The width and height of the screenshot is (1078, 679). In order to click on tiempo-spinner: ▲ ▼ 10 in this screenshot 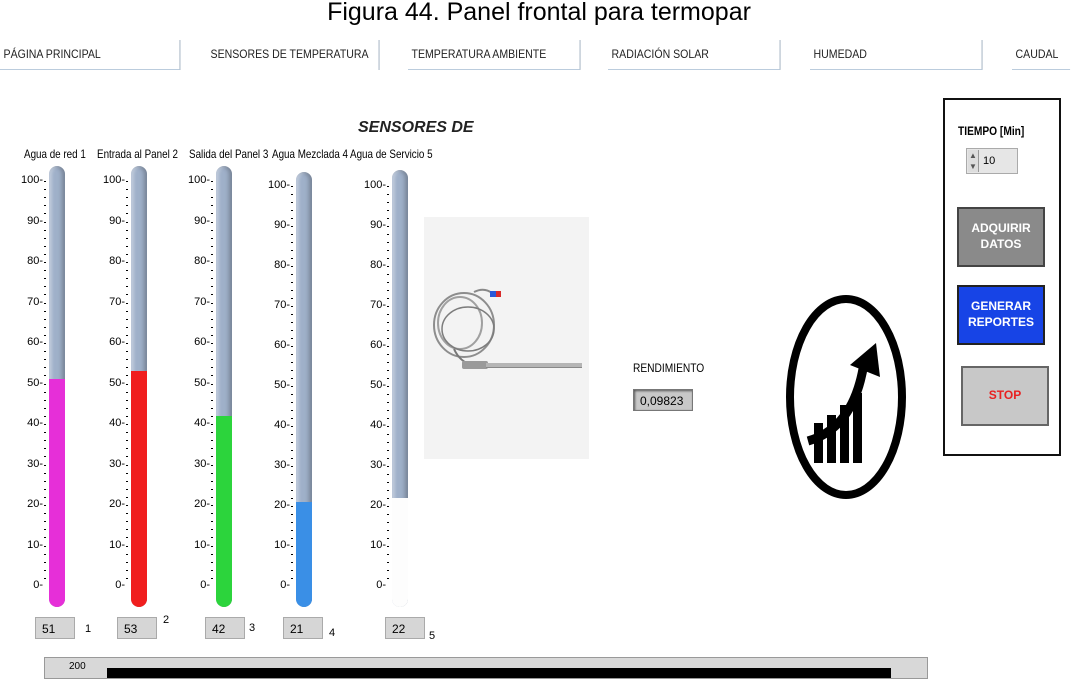, I will do `click(992, 161)`.